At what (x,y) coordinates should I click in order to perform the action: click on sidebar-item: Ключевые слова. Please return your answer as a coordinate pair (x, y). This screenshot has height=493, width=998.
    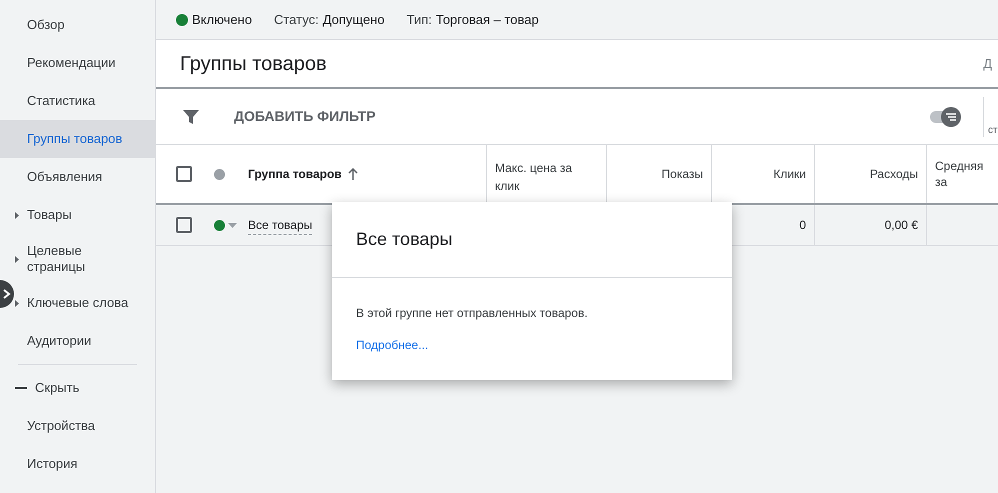
    Looking at the image, I should click on (85, 303).